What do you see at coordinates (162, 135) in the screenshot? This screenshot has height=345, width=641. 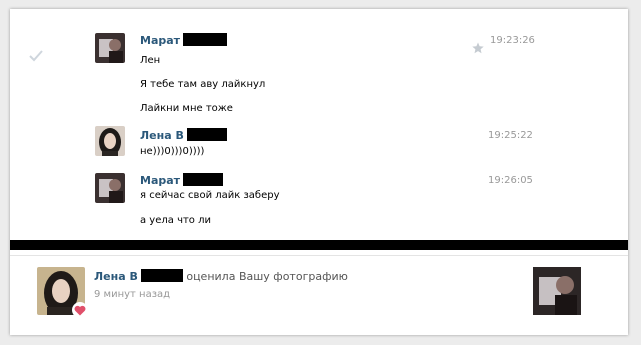 I see `sender-name-text: Лена В` at bounding box center [162, 135].